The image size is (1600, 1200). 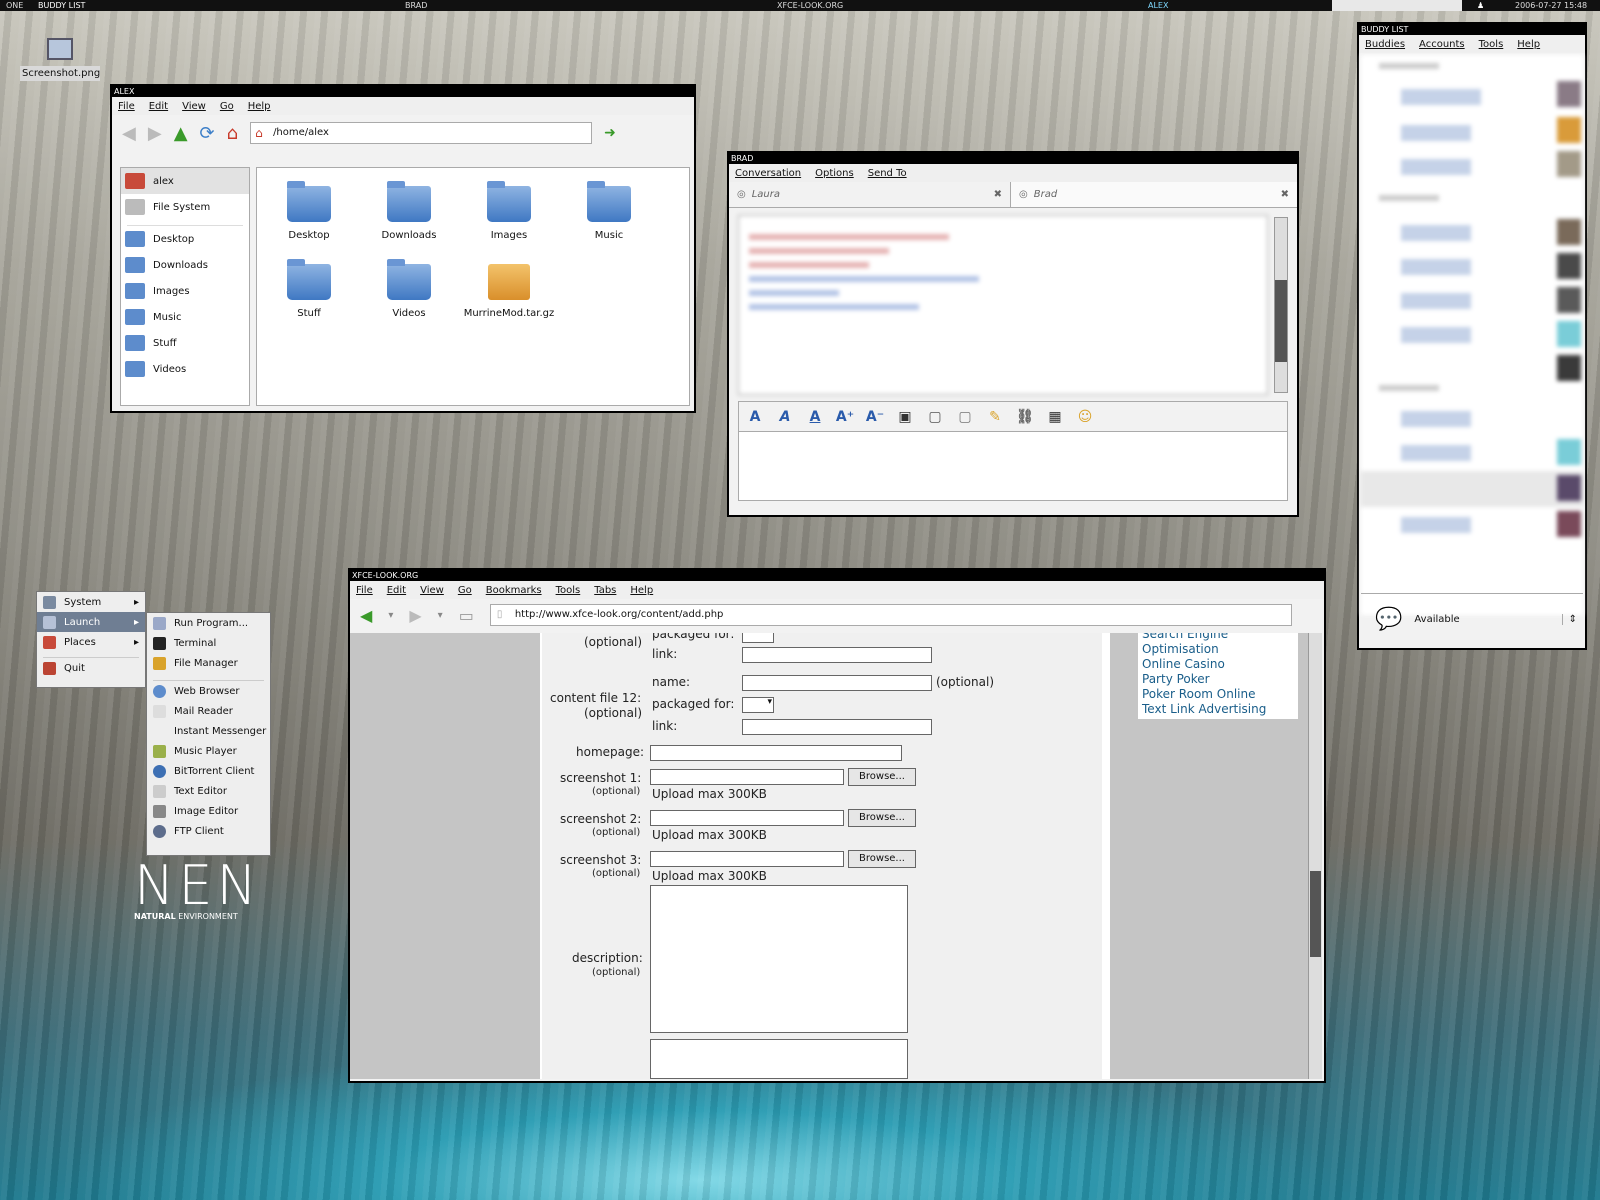 I want to click on clear-format-icon: ✎, so click(x=995, y=417).